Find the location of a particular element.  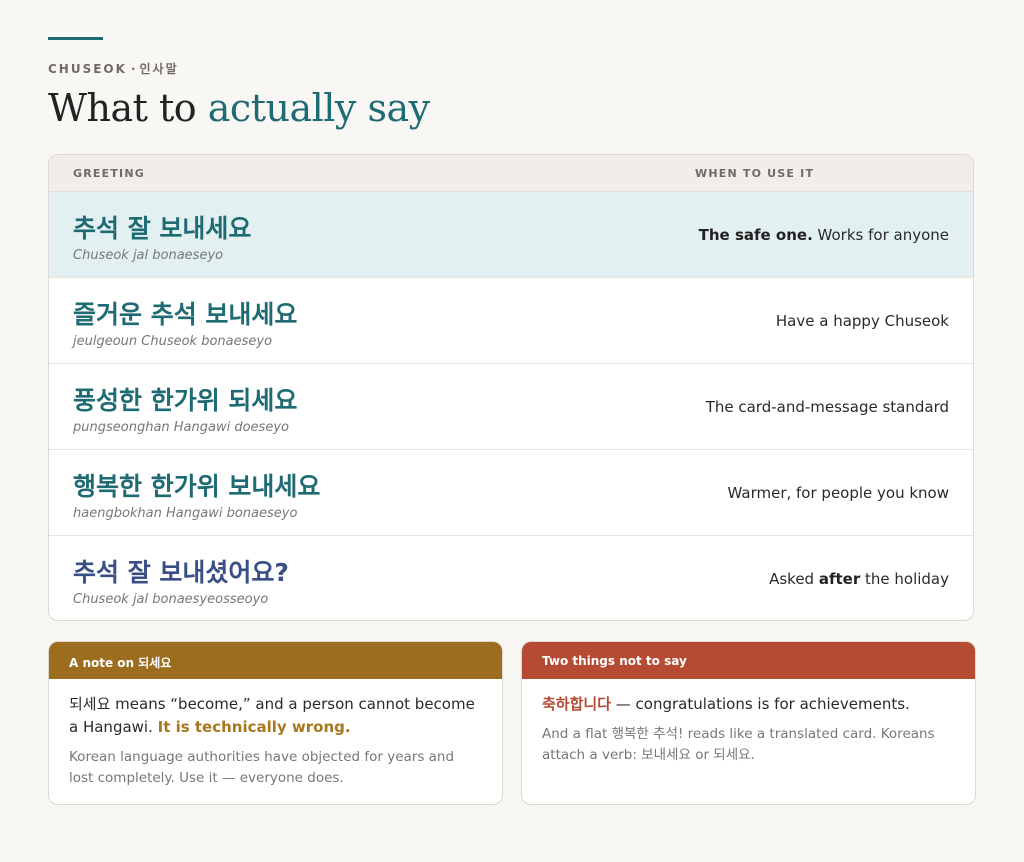

column-header-greeting: GREETING is located at coordinates (109, 173).